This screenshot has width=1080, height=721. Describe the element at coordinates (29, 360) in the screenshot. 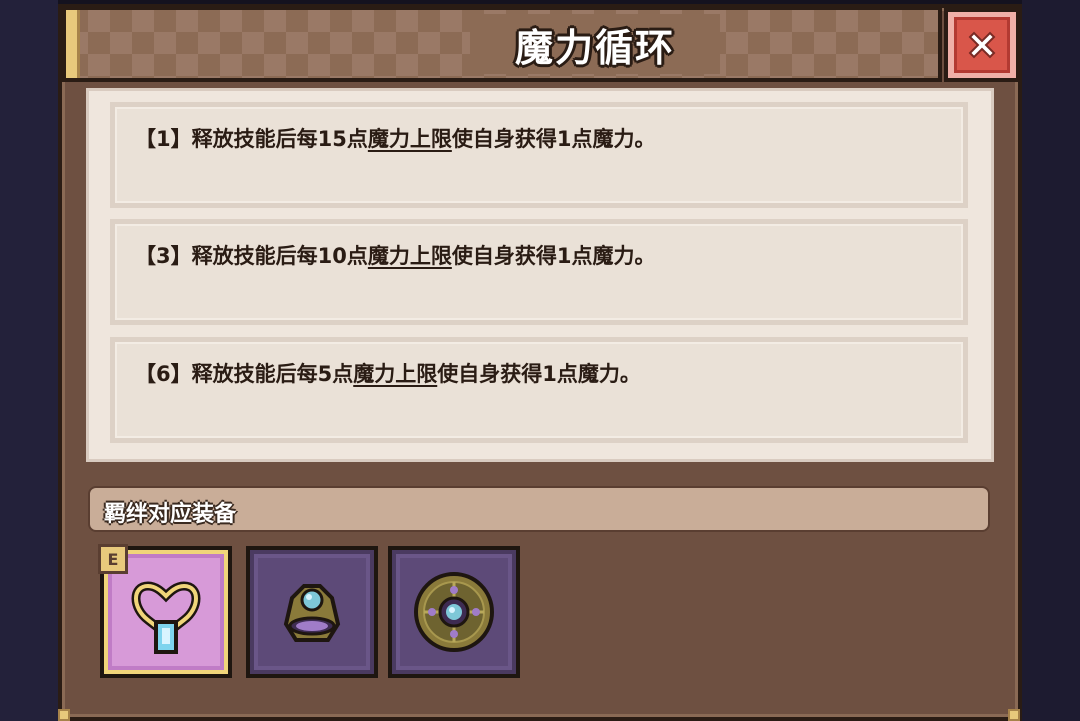

I see `background-scene` at that location.